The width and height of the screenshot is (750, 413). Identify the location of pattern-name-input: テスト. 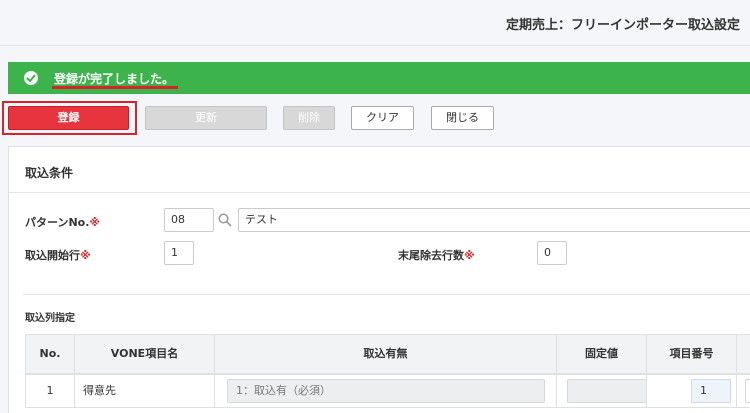
(494, 220).